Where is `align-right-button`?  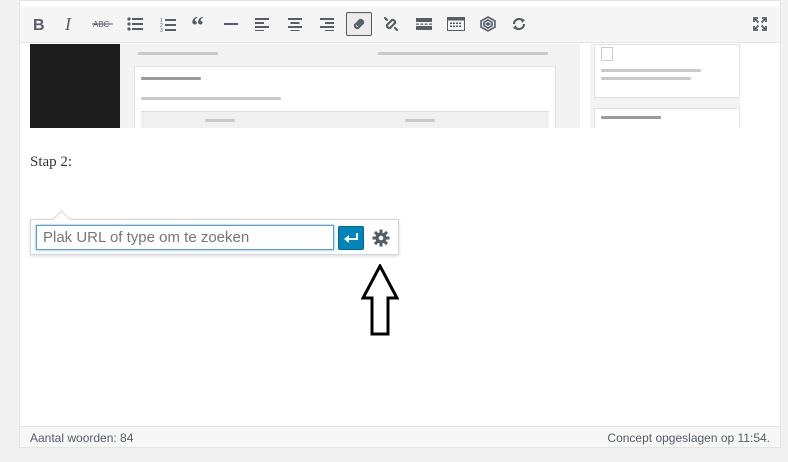
align-right-button is located at coordinates (327, 24).